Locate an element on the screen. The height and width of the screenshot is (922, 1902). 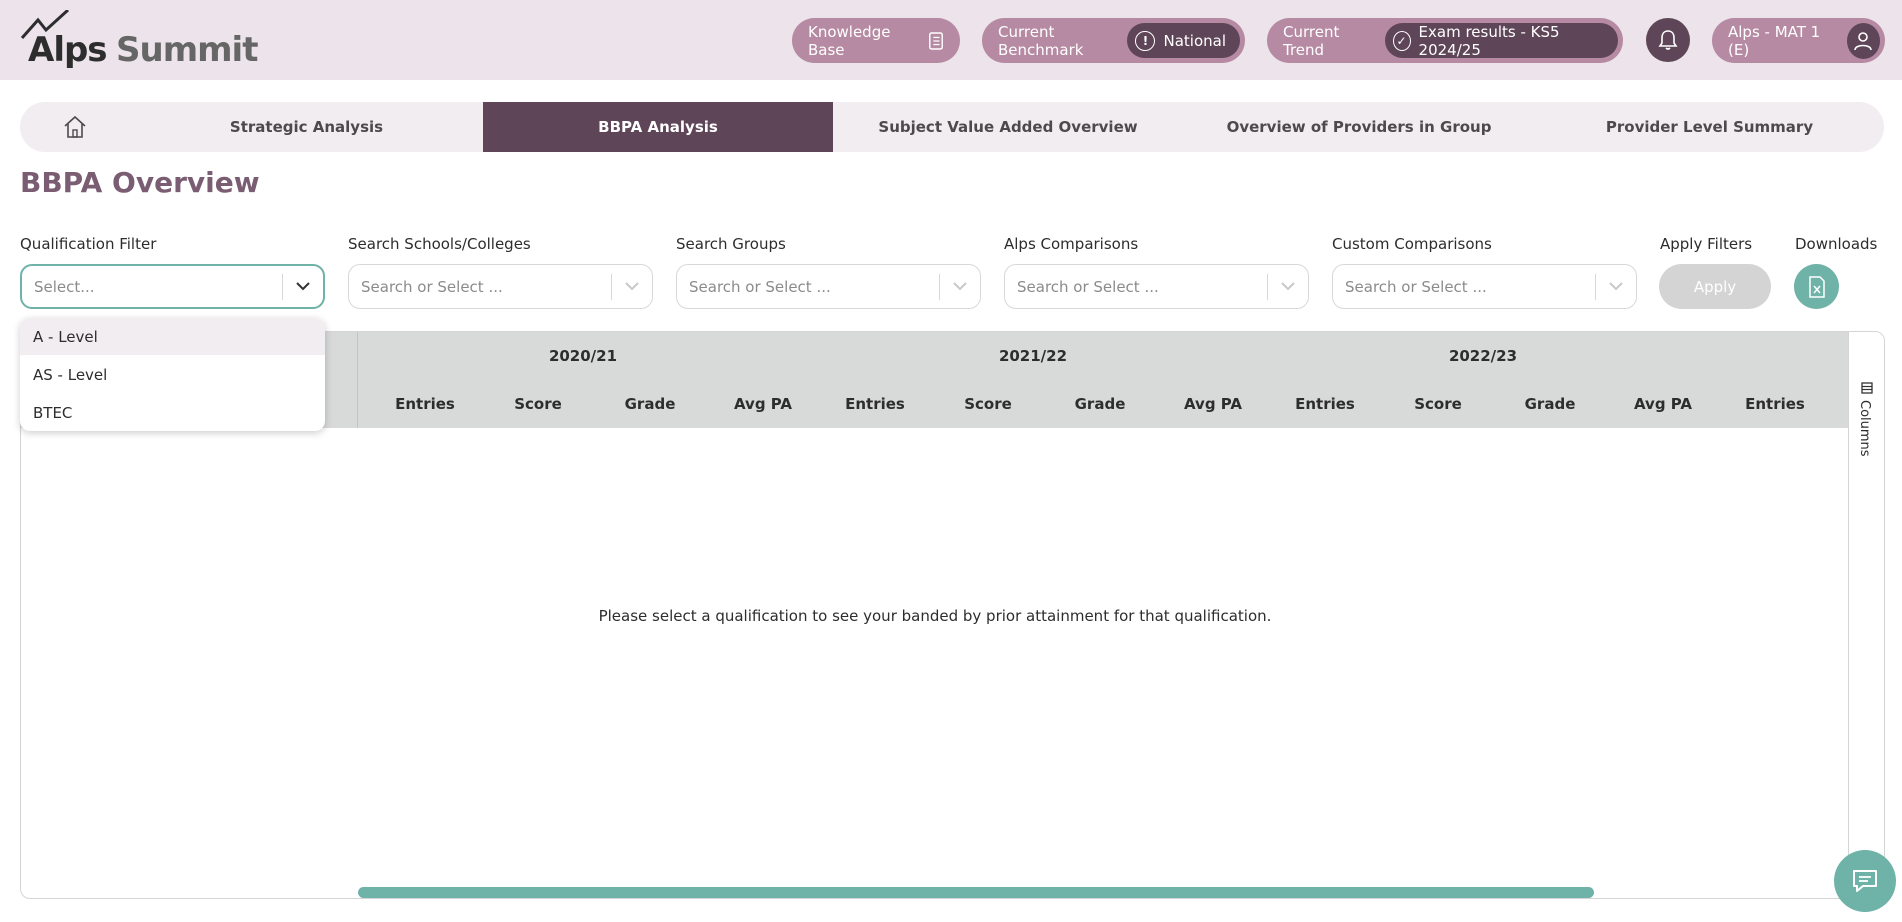
download-excel-button is located at coordinates (1816, 286).